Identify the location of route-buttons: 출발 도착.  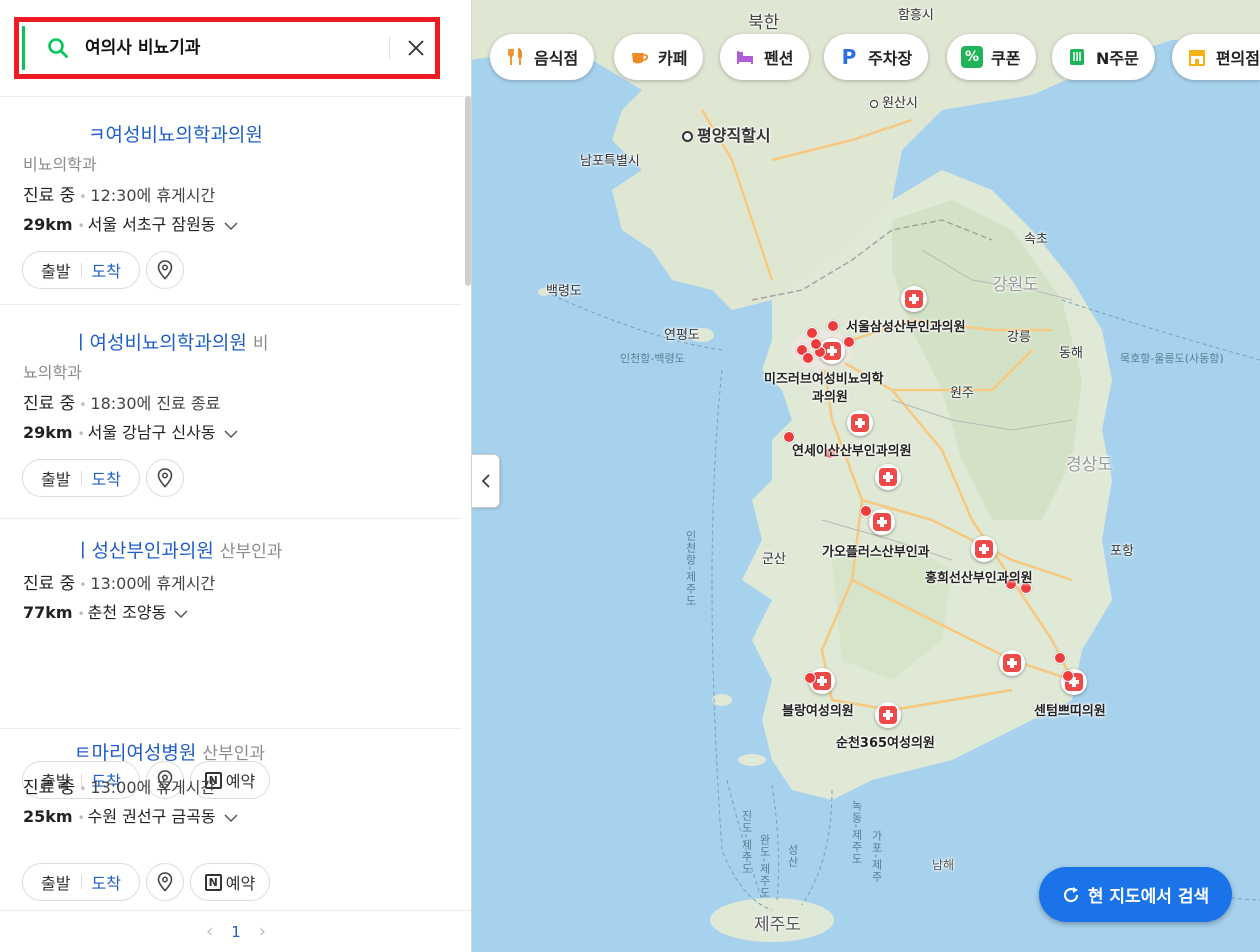
(81, 478).